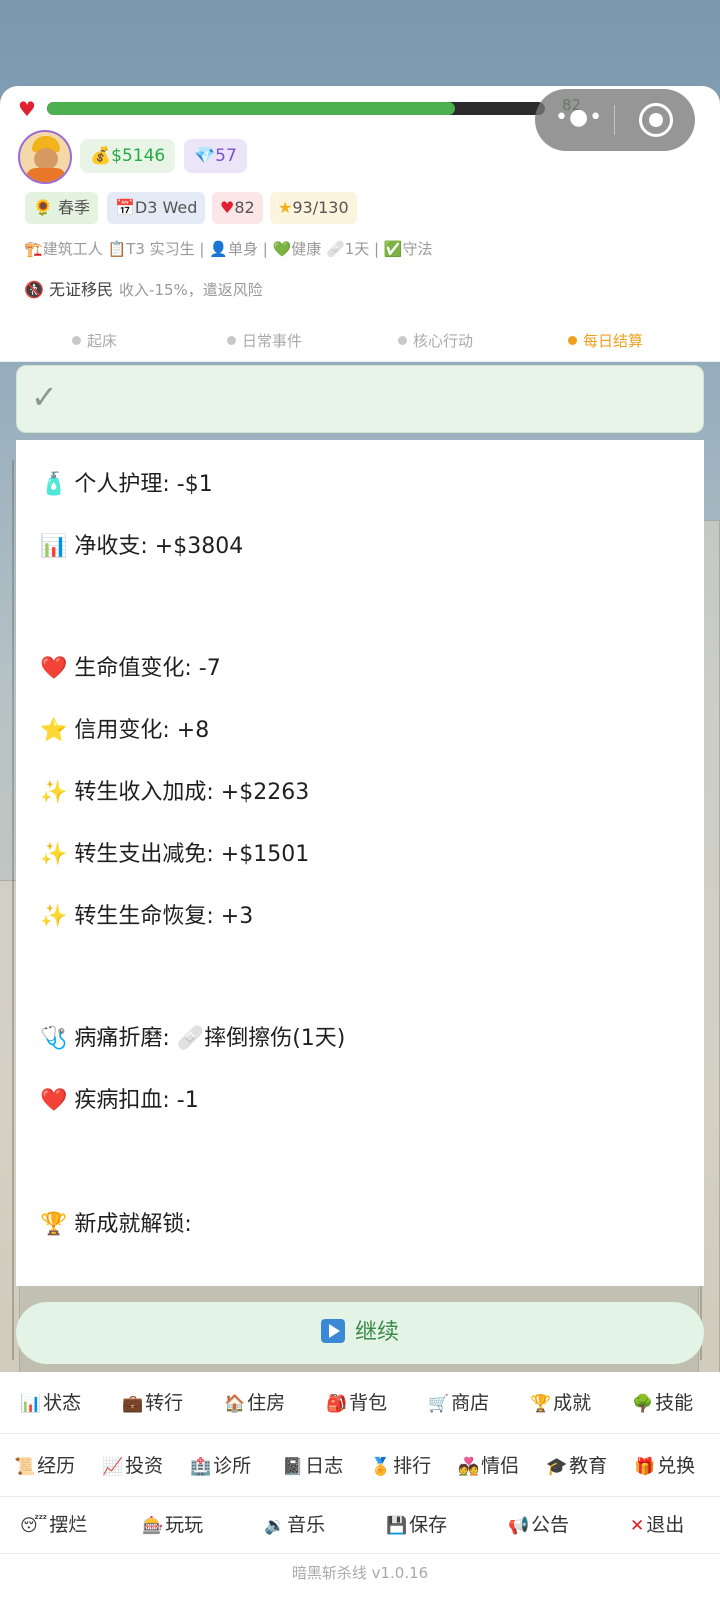 Image resolution: width=720 pixels, height=1600 pixels. Describe the element at coordinates (116, 1224) in the screenshot. I see `log-line: 🏆 新成就解锁:` at that location.